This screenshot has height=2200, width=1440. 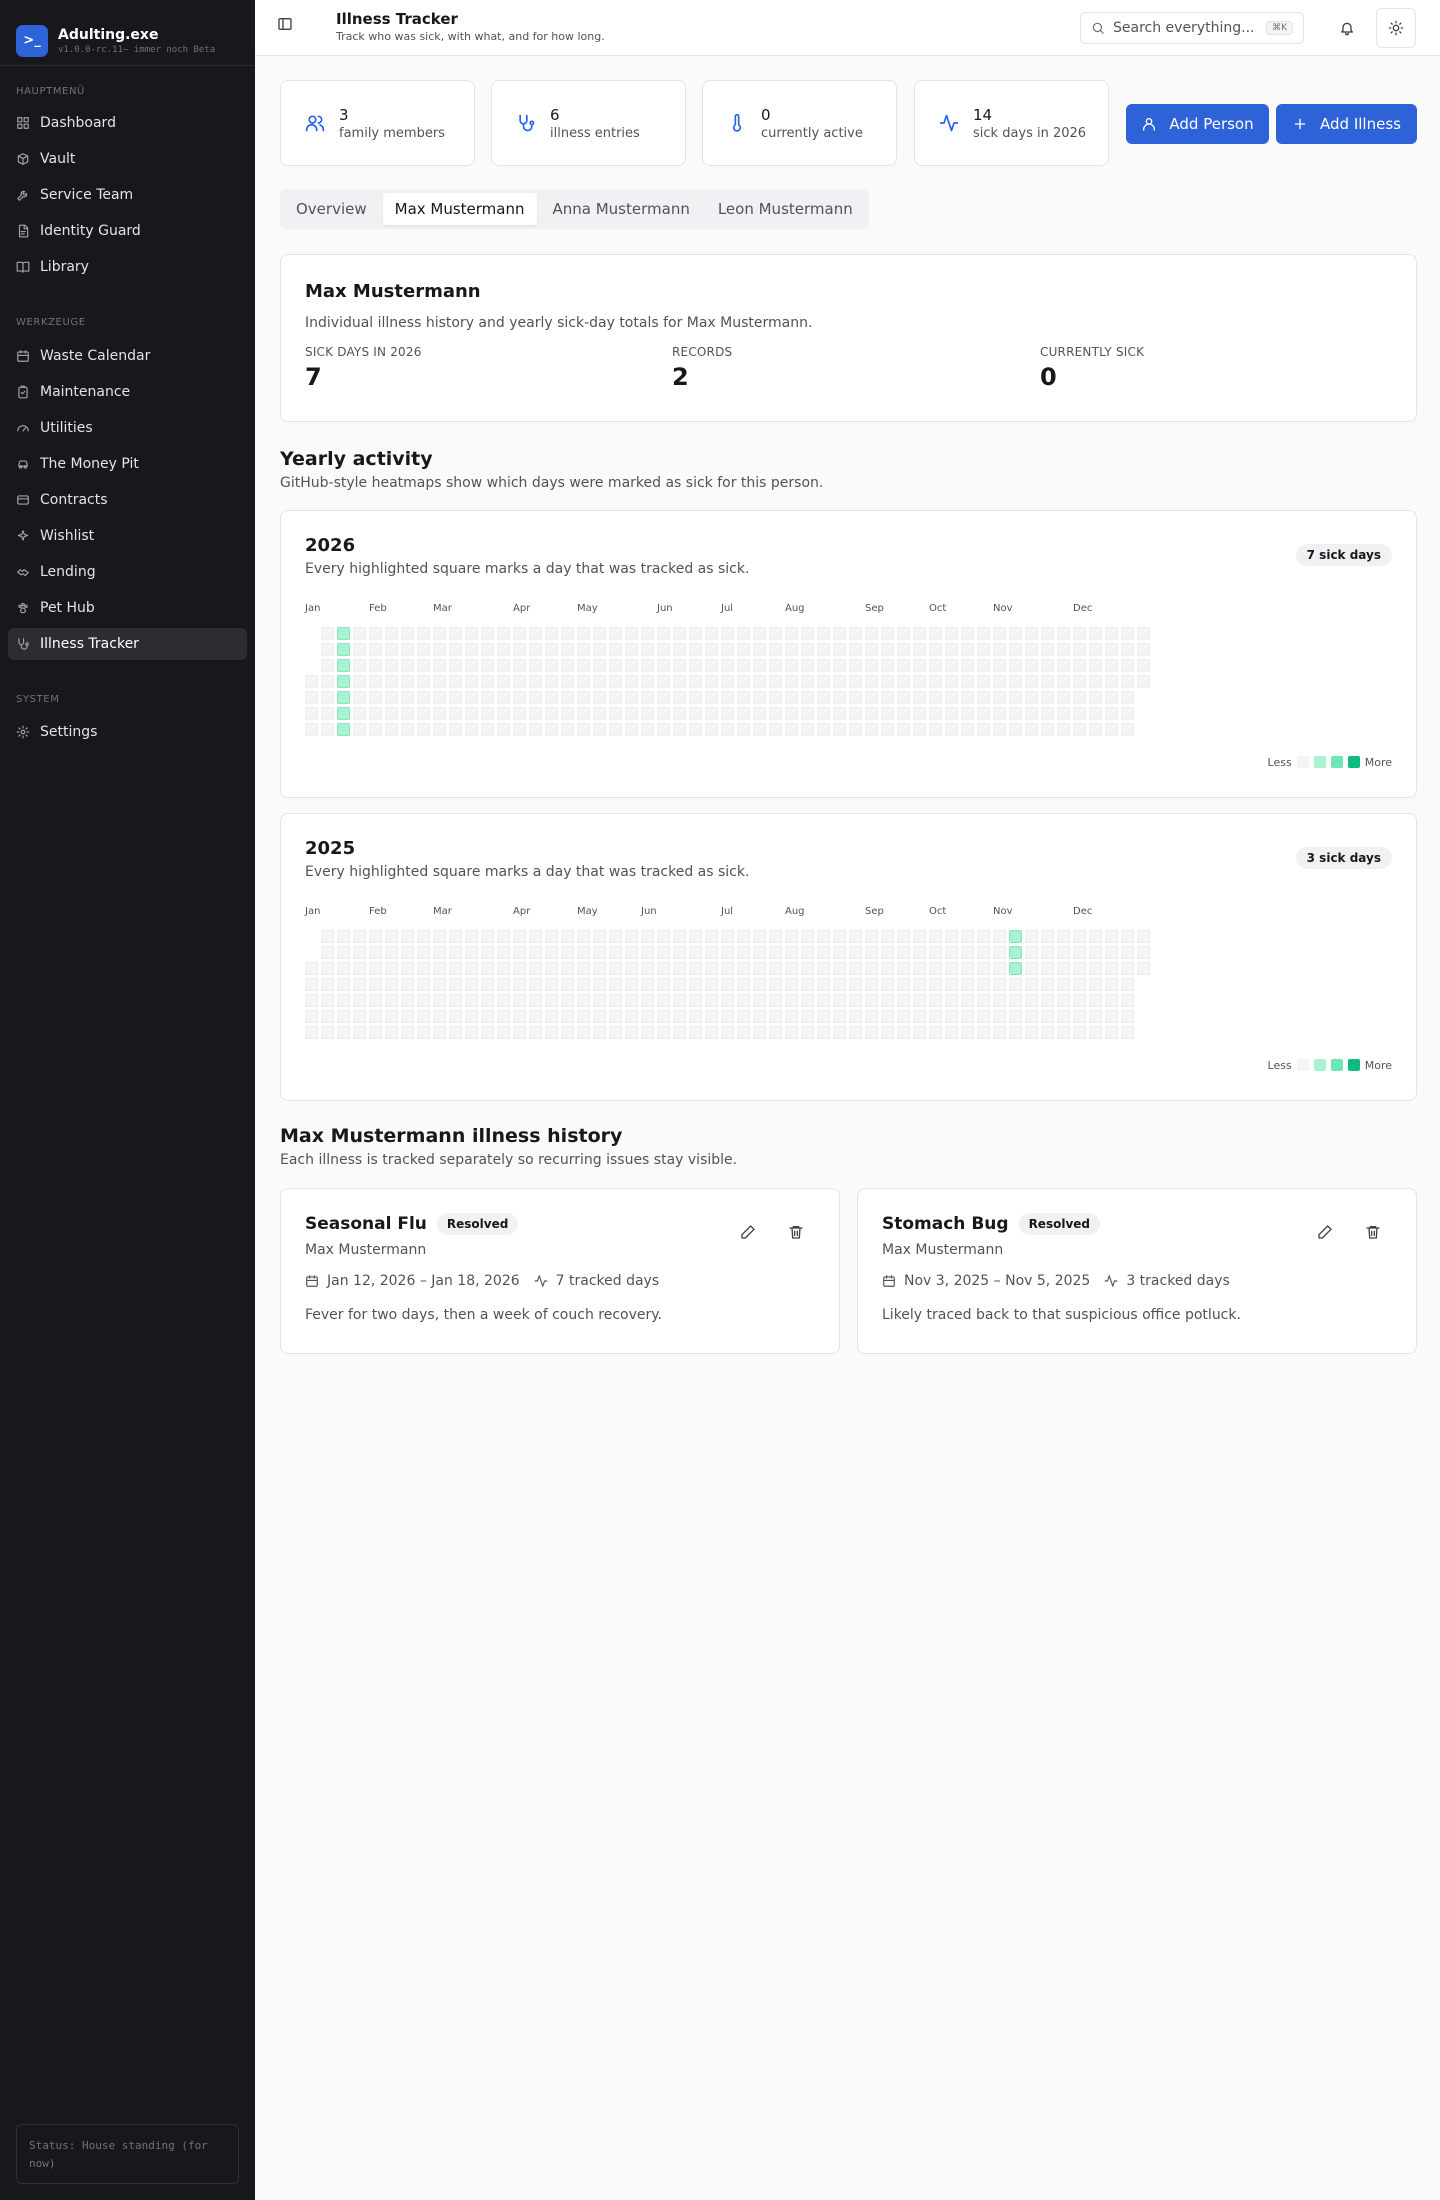 What do you see at coordinates (127, 231) in the screenshot?
I see `sidebar-item-identity-guard: Identity Guard` at bounding box center [127, 231].